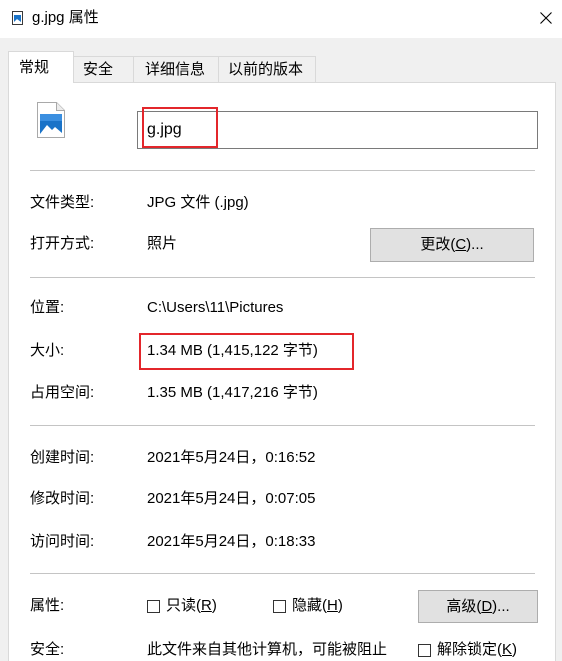 The image size is (562, 661). I want to click on tab-label: 以前的版本, so click(266, 69).